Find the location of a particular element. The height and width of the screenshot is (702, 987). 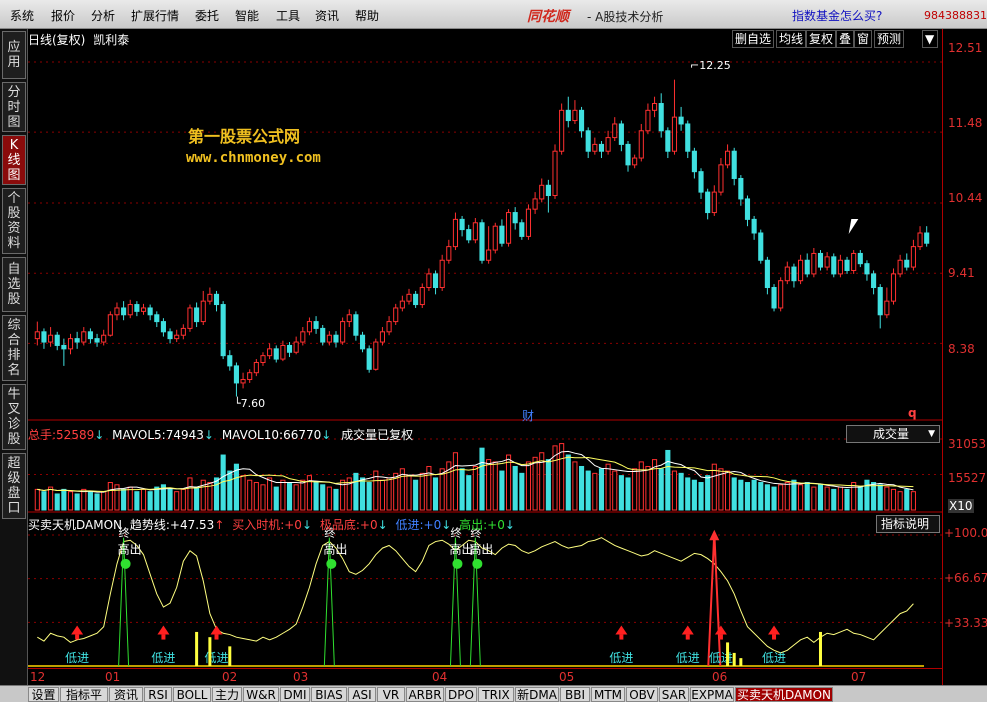

indicator-tab: 设置 is located at coordinates (43, 694).